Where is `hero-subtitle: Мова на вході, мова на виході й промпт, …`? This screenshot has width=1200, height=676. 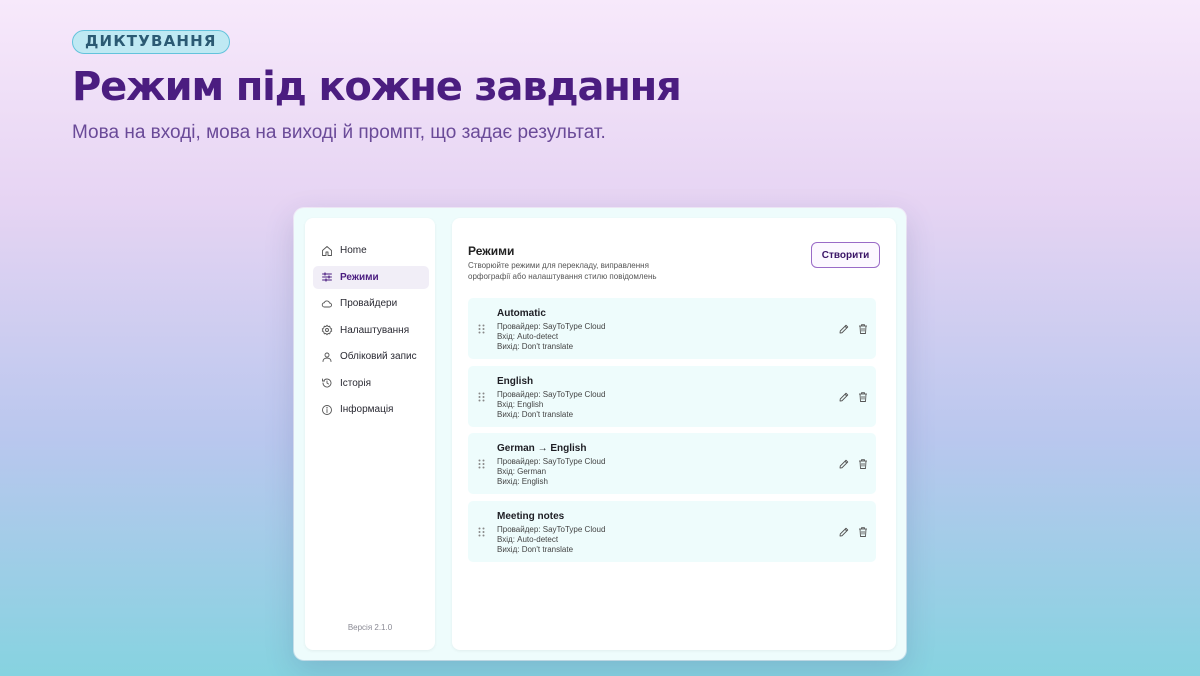
hero-subtitle: Мова на вході, мова на виході й промпт, … is located at coordinates (339, 132).